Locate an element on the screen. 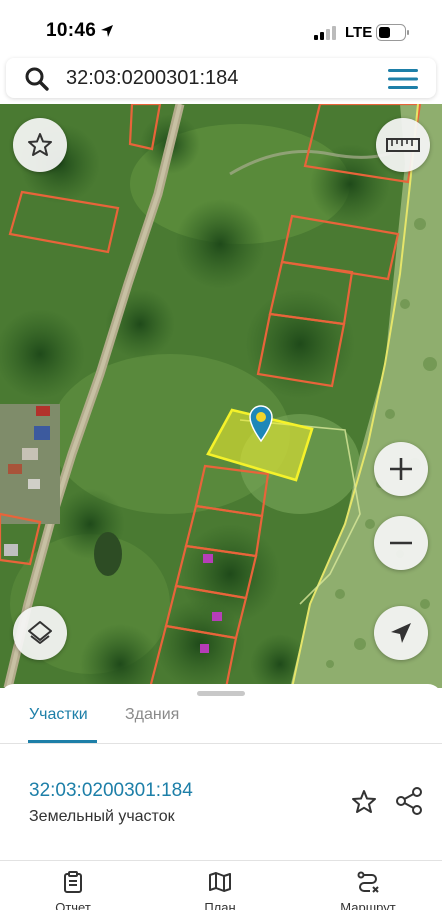 The image size is (442, 910). map-icon is located at coordinates (220, 882).